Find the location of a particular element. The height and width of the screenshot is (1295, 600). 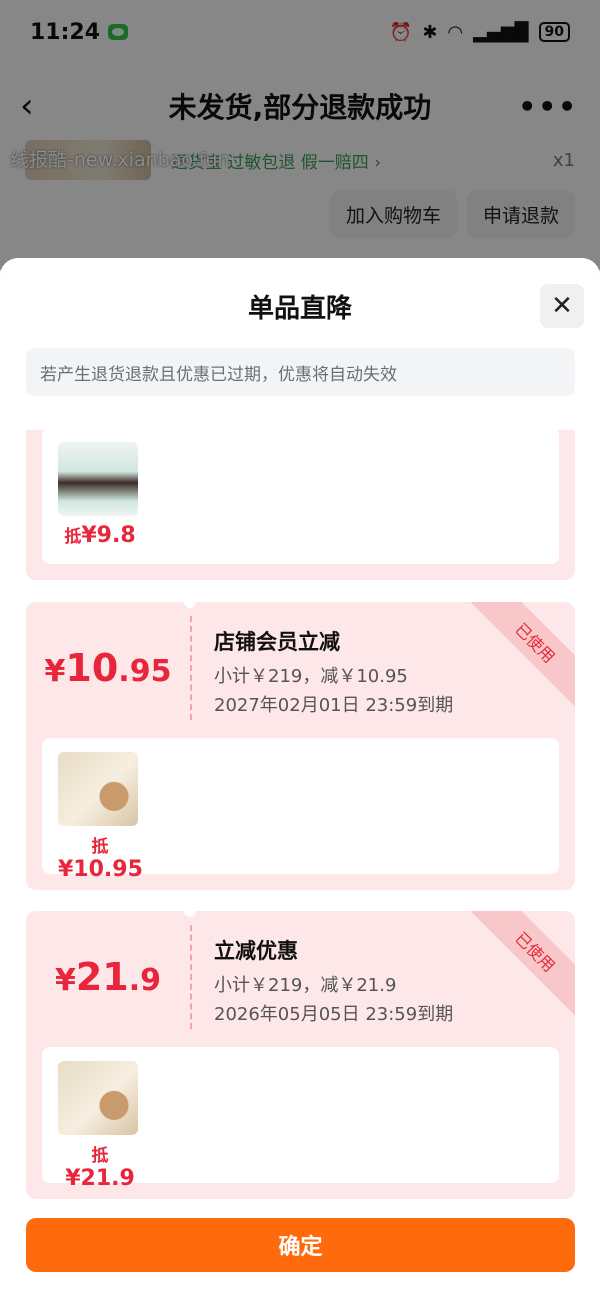

amount-integer: 21 is located at coordinates (102, 977).